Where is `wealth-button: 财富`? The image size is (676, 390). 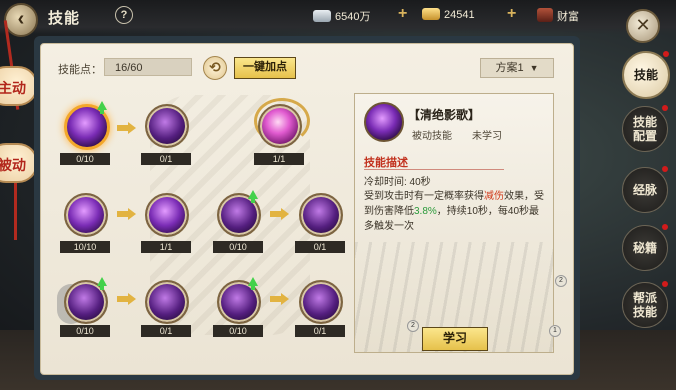 wealth-button: 财富 is located at coordinates (558, 16).